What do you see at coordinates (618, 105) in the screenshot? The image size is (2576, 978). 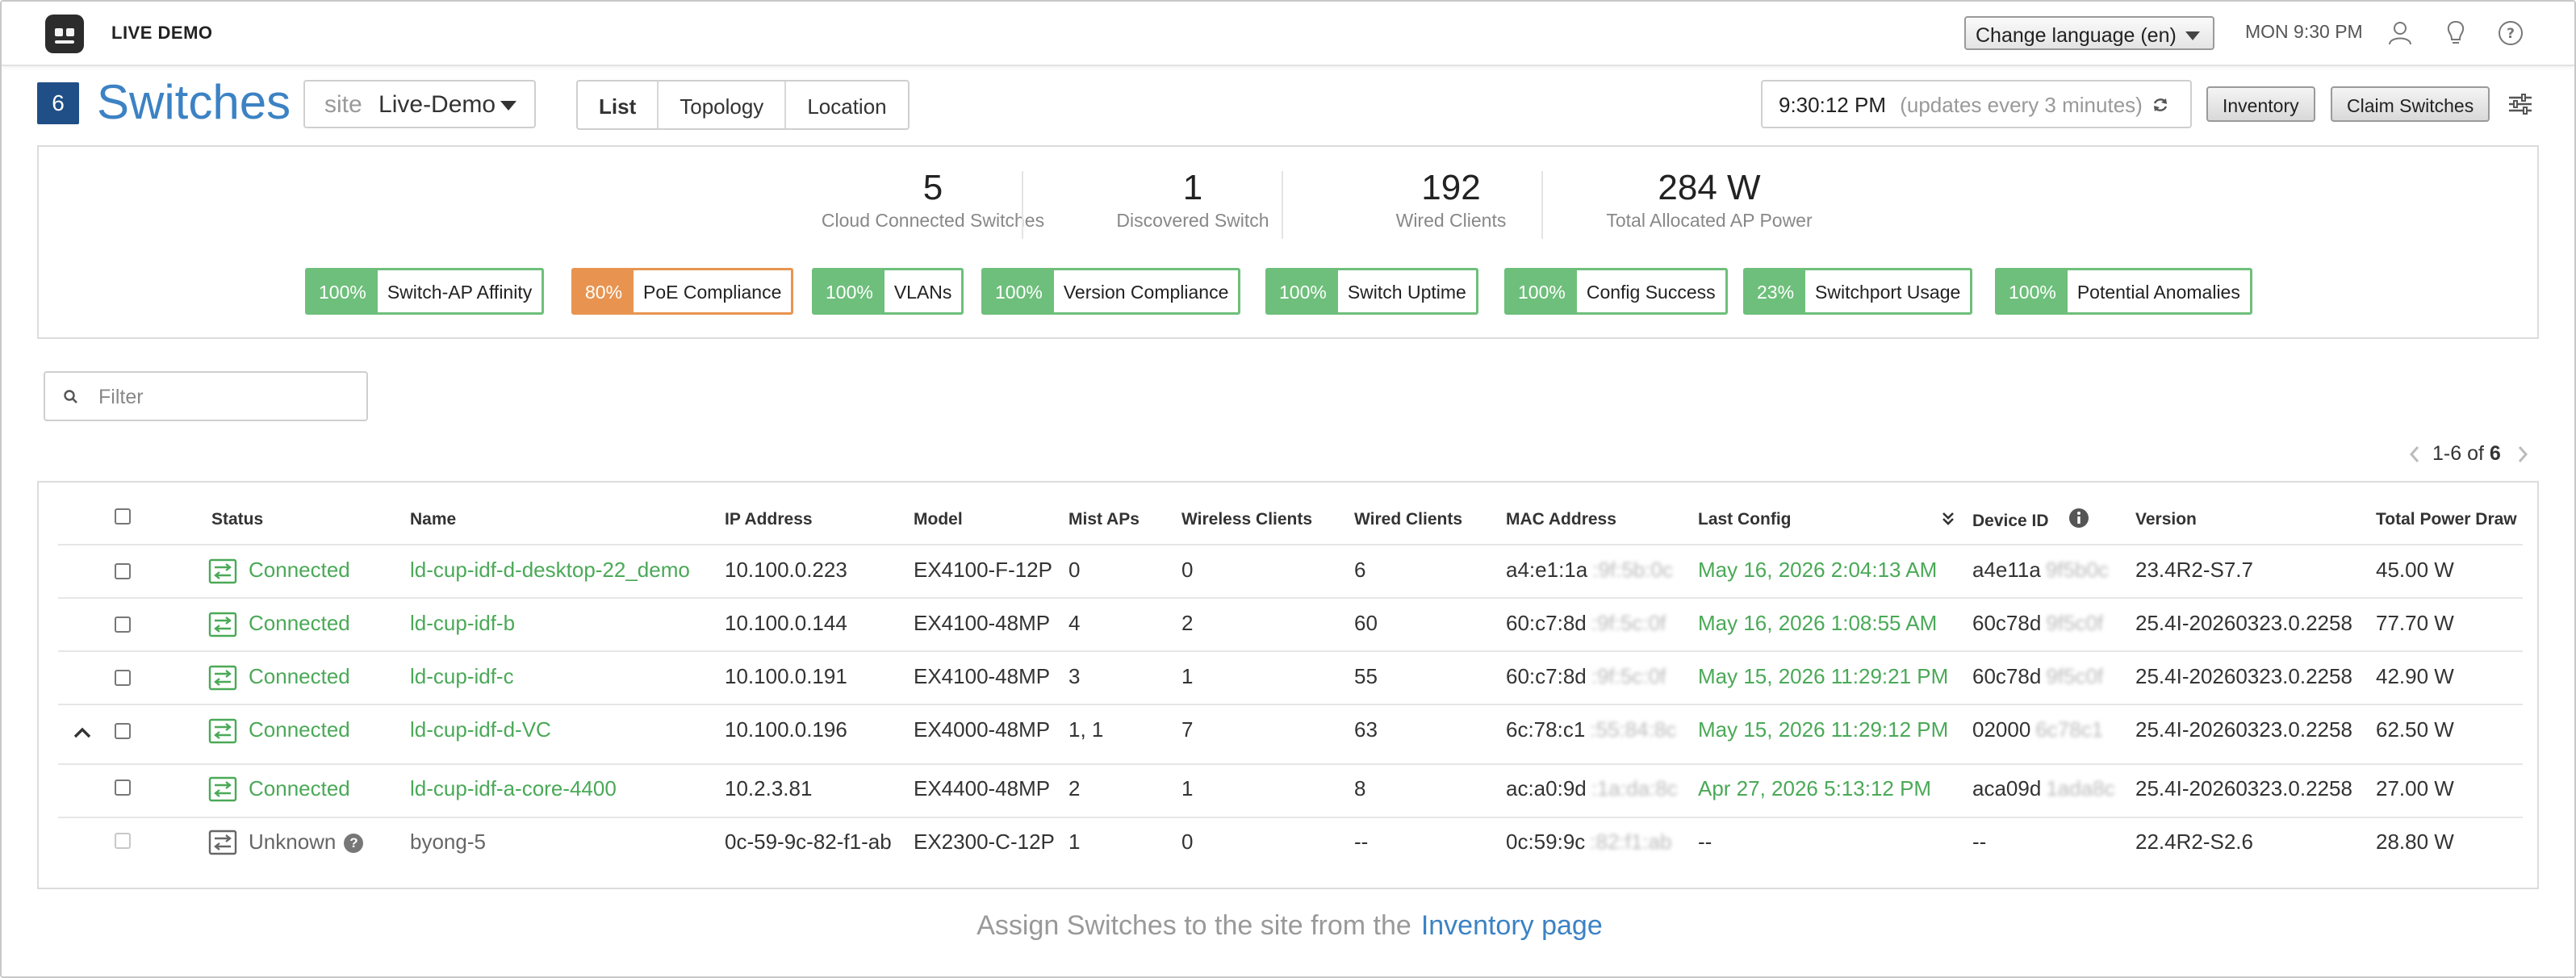 I see `tab-list: List` at bounding box center [618, 105].